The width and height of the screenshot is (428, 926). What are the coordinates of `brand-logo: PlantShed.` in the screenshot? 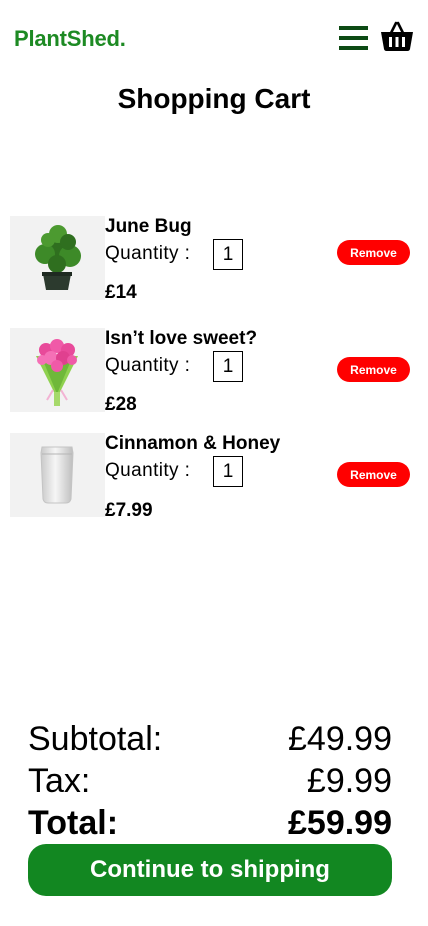 It's located at (70, 39).